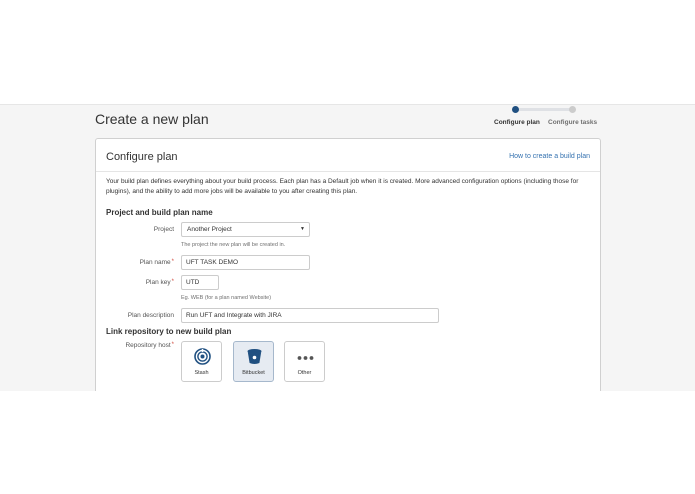 Image resolution: width=695 pixels, height=494 pixels. I want to click on plan-name-label: Plan name*, so click(140, 262).